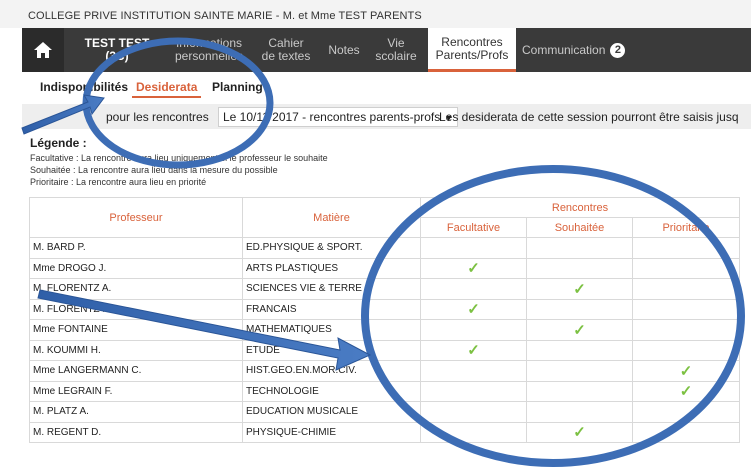  I want to click on nav-label: Parents/Profs, so click(472, 54).